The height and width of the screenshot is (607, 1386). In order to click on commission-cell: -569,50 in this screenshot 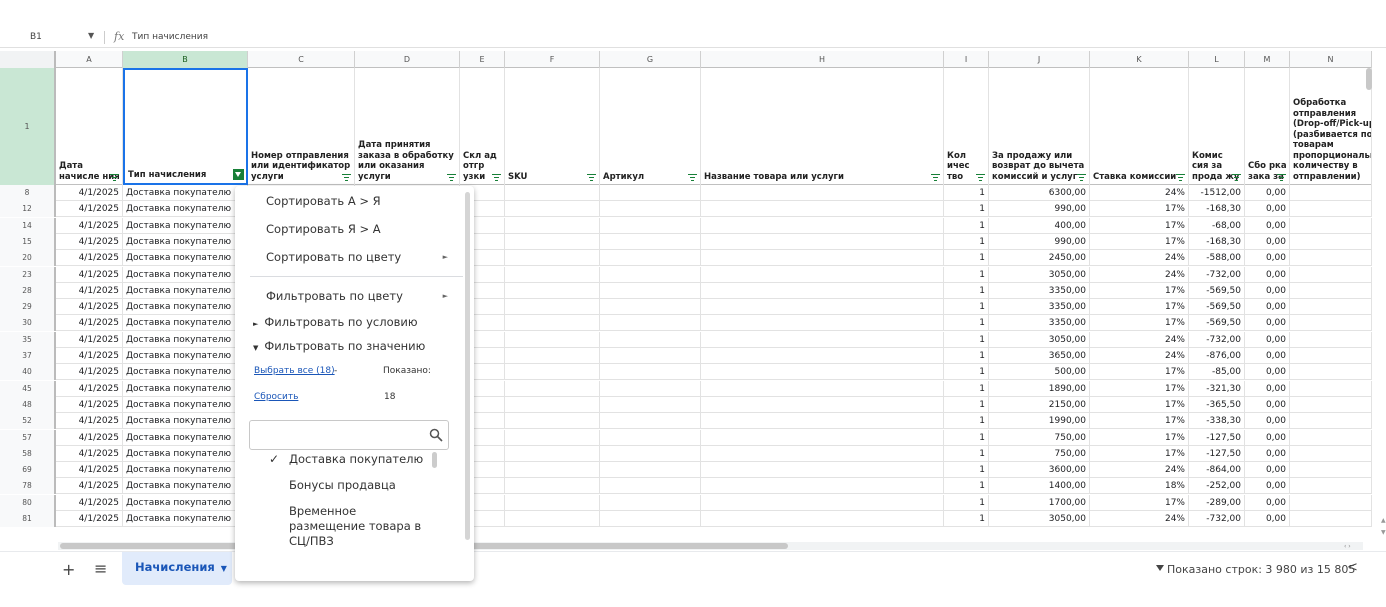, I will do `click(1217, 290)`.